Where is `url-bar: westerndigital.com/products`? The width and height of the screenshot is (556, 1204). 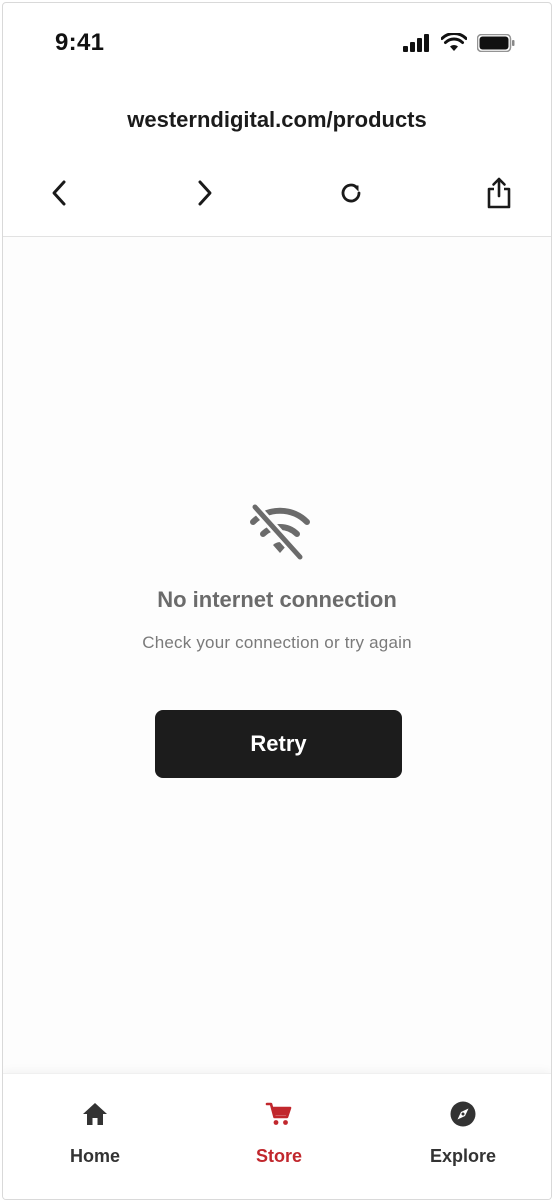
url-bar: westerndigital.com/products is located at coordinates (277, 120).